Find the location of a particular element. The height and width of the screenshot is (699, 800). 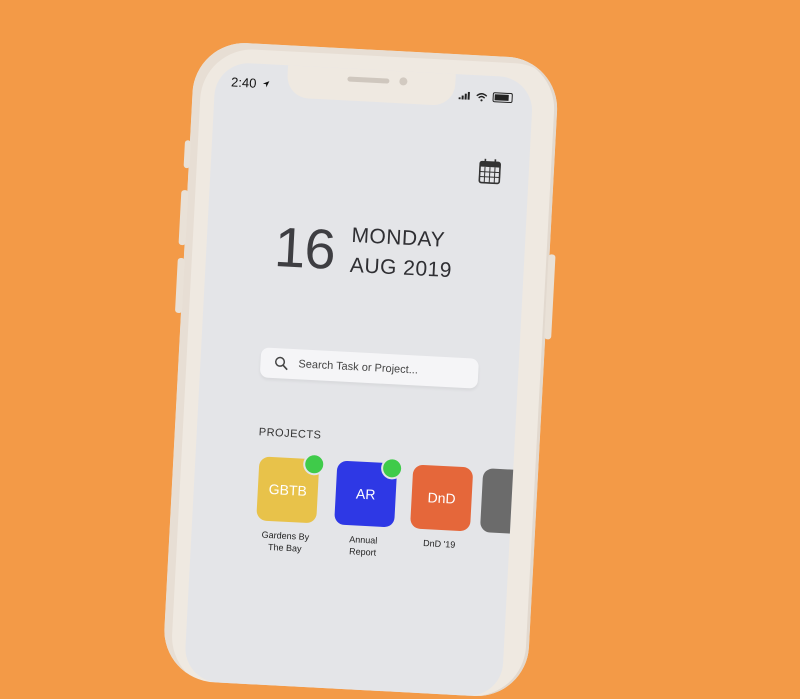

project-item-dnd: DnD DnD '19 is located at coordinates (443, 507).